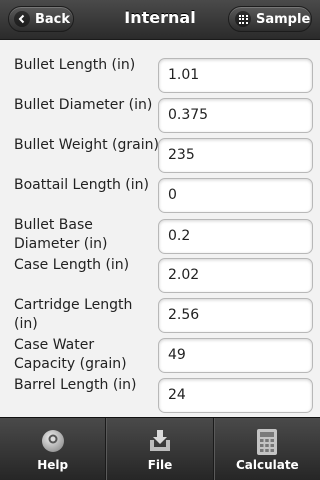  I want to click on case-length-label: Case Length (in), so click(72, 265).